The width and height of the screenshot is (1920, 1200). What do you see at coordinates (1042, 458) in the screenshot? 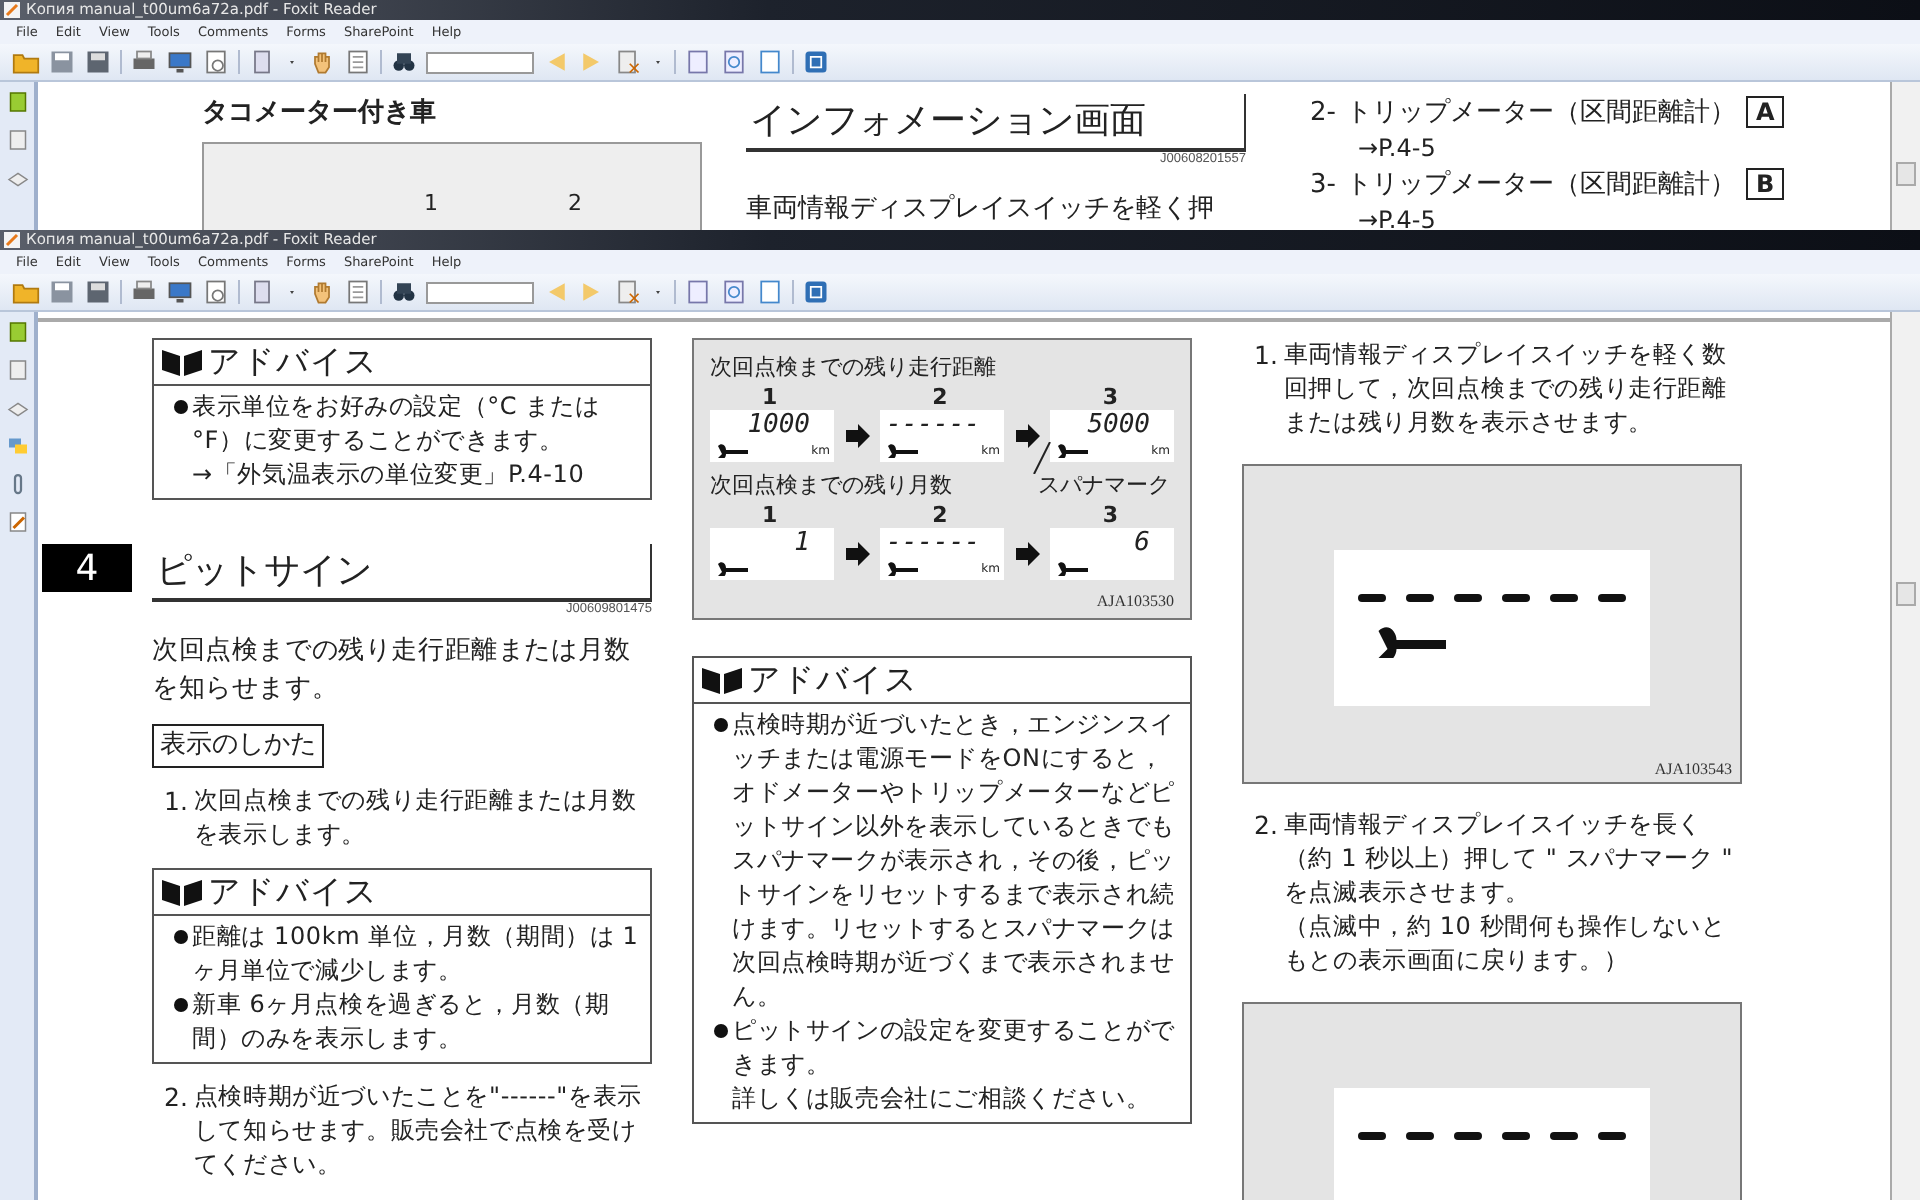
I see `leader-line` at bounding box center [1042, 458].